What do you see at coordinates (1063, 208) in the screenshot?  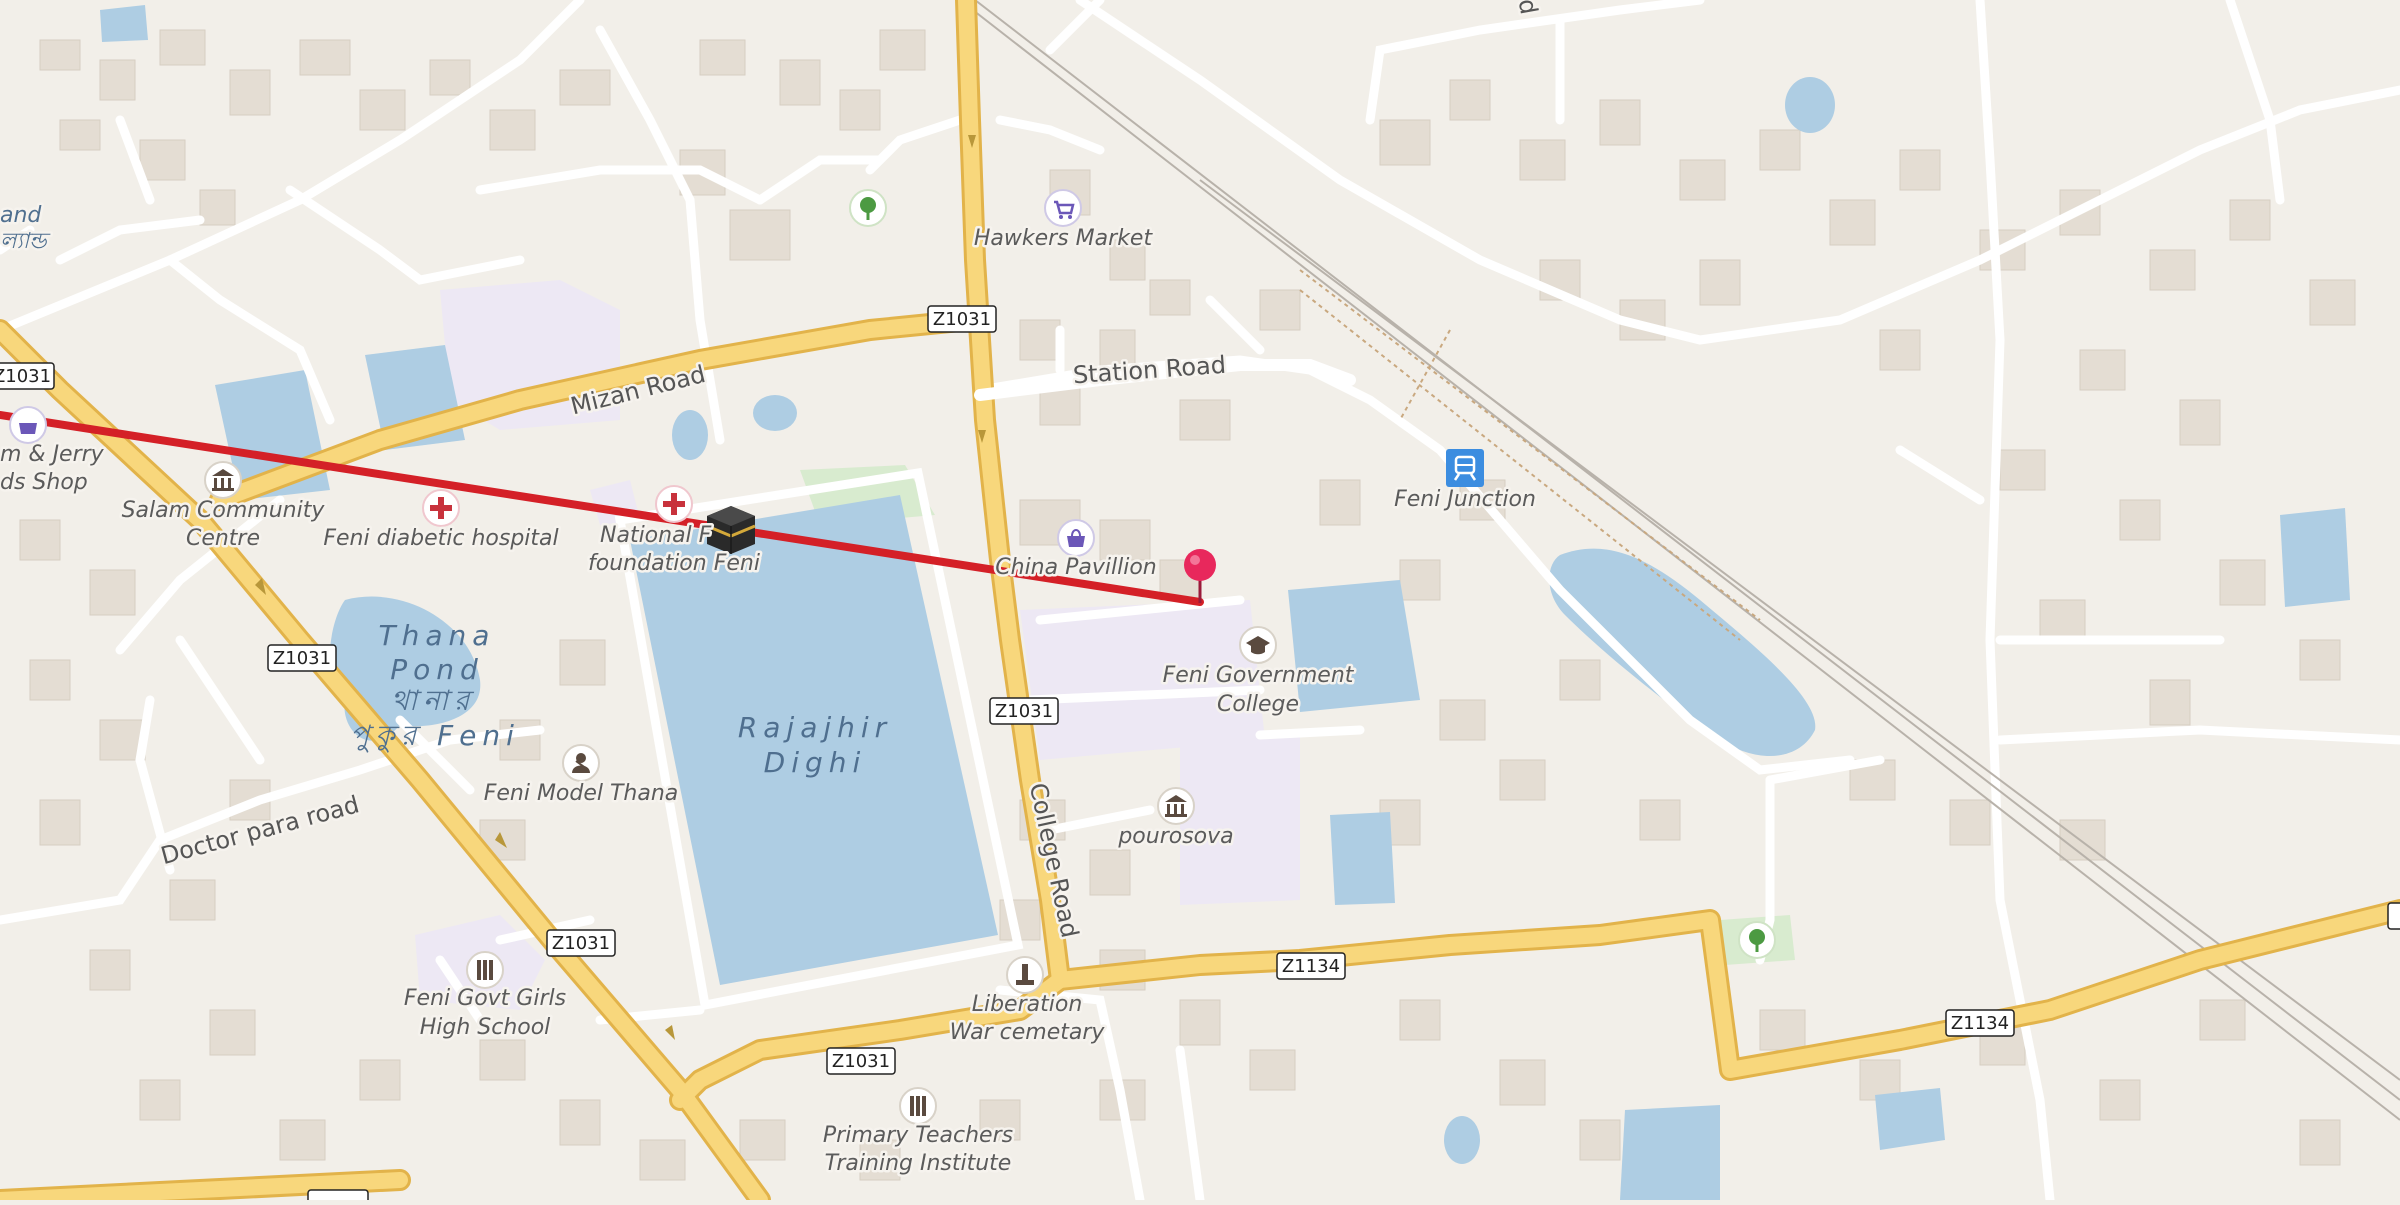 I see `shopping-cart-icon` at bounding box center [1063, 208].